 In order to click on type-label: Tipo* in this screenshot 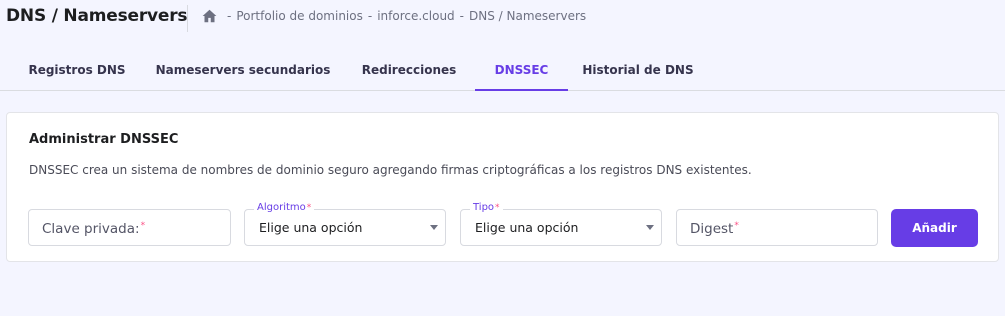, I will do `click(486, 208)`.